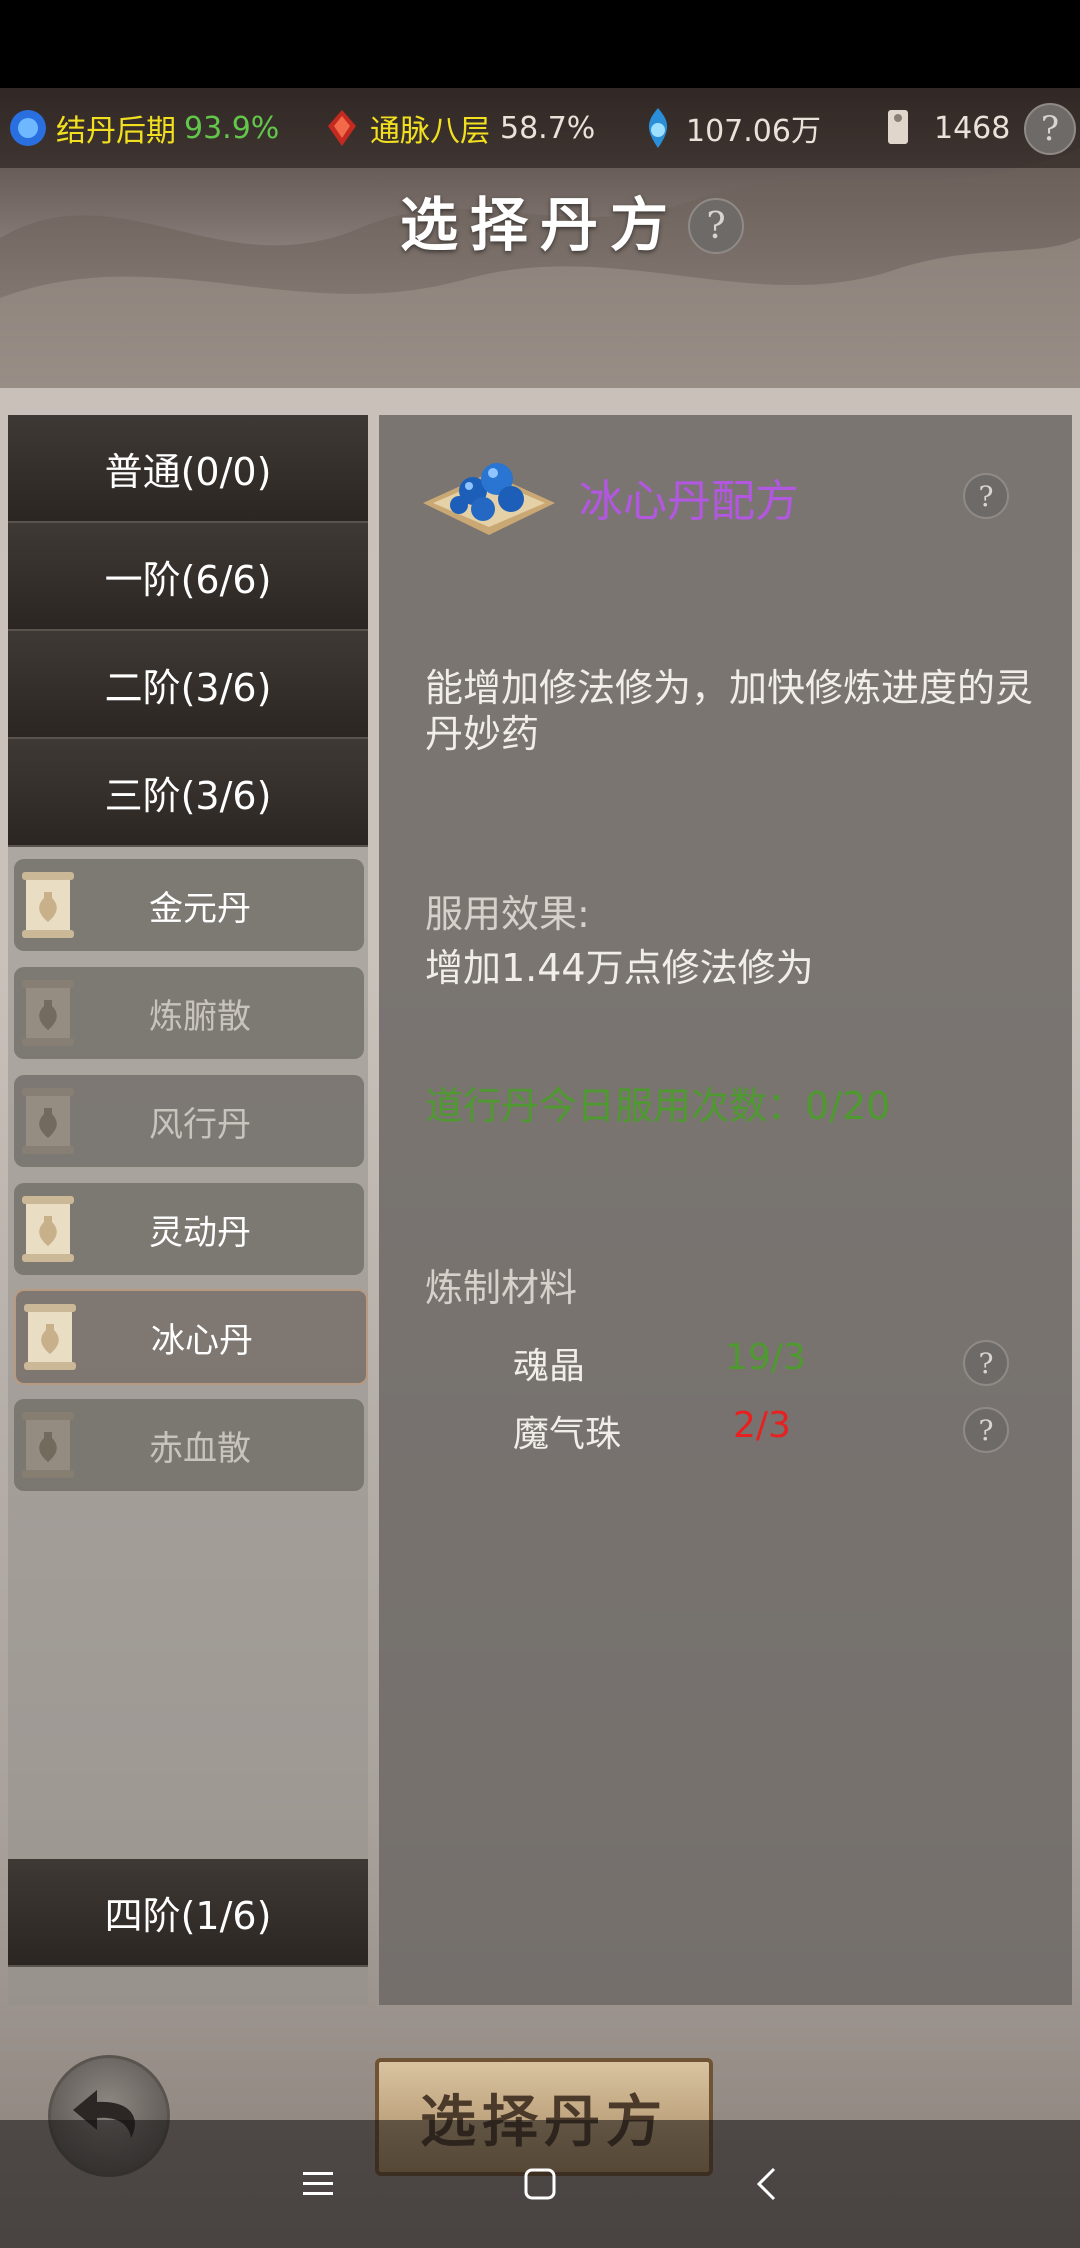  Describe the element at coordinates (986, 496) in the screenshot. I see `recipe-help-icon: ?` at that location.